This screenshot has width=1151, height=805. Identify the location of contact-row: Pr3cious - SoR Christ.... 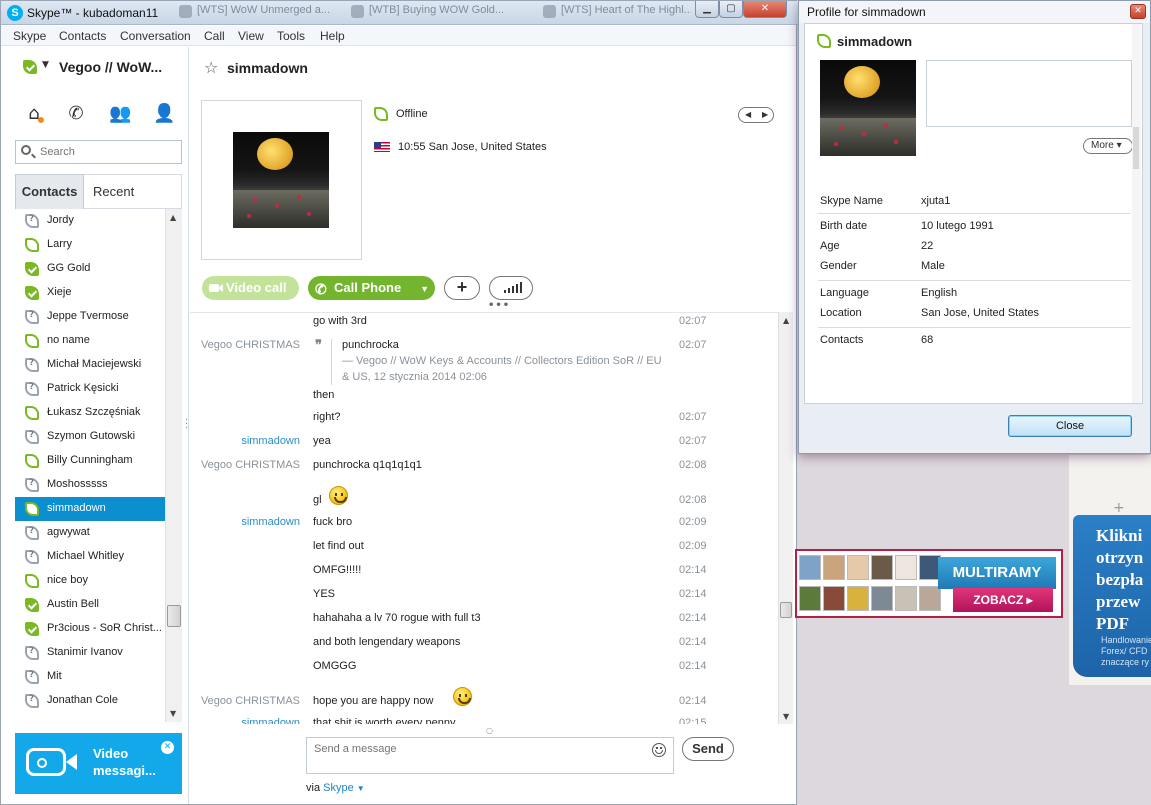
(90, 629).